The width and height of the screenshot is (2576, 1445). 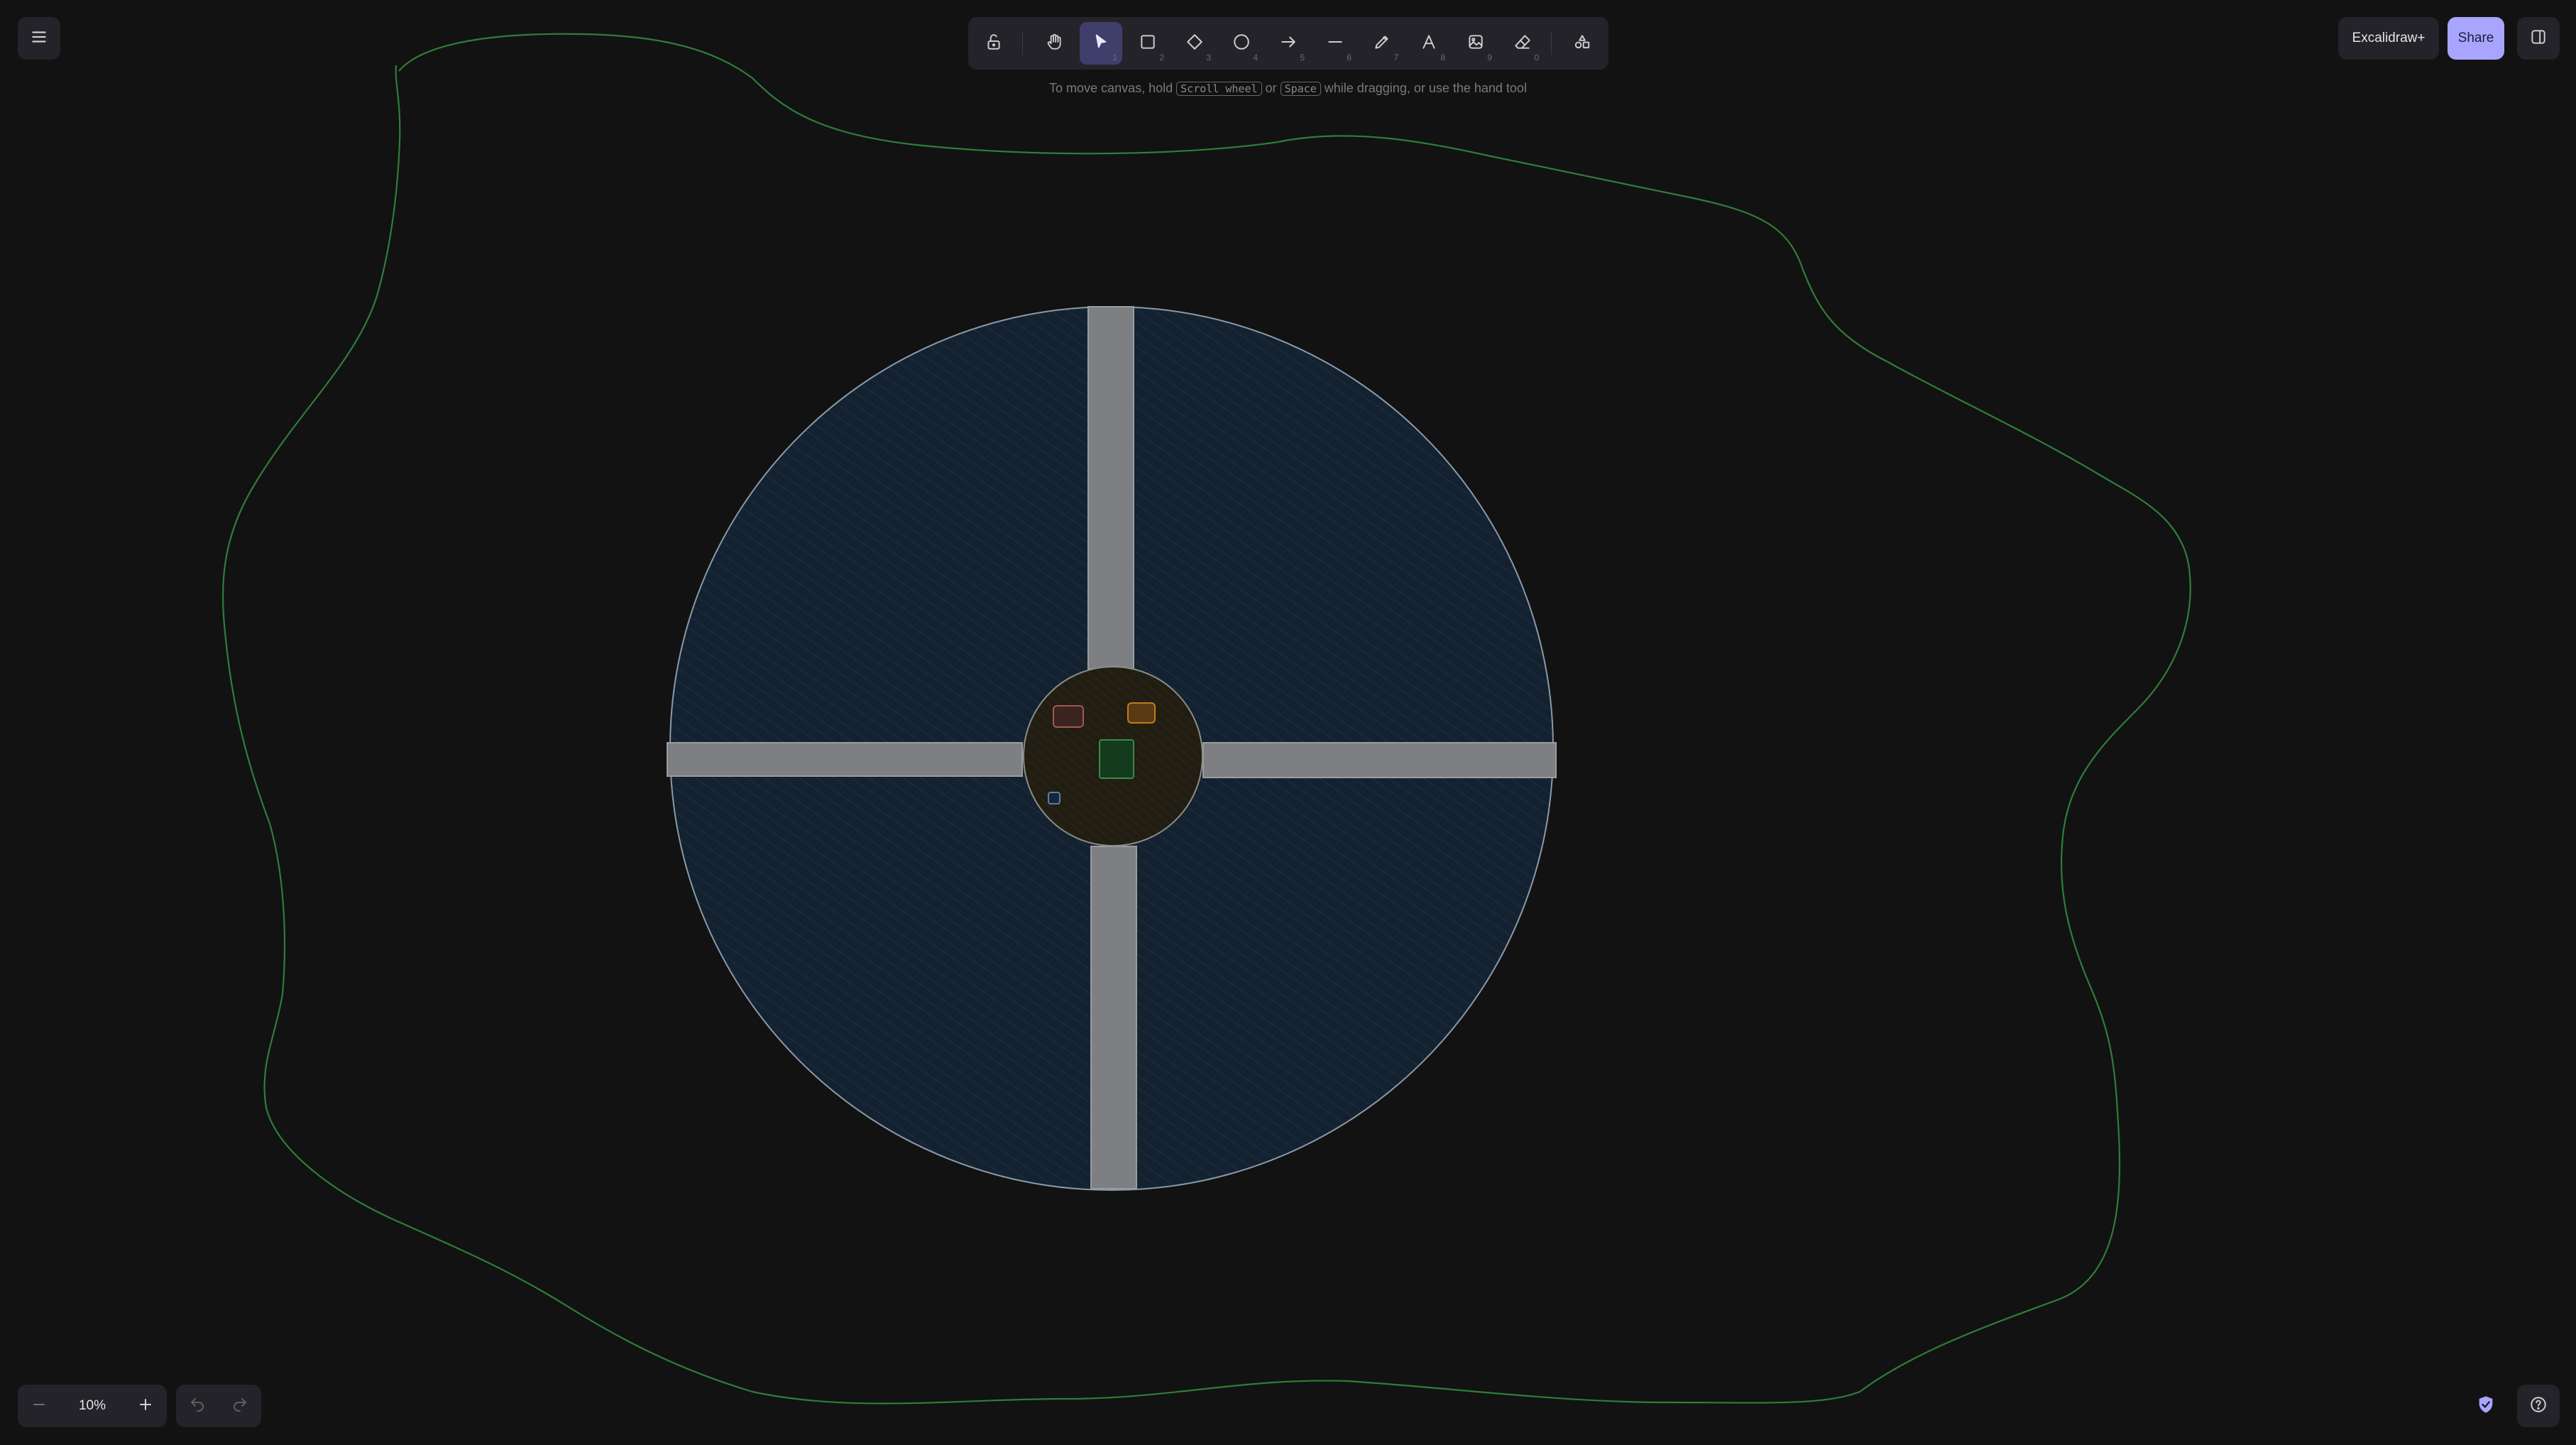 I want to click on main-menu-button, so click(x=39, y=38).